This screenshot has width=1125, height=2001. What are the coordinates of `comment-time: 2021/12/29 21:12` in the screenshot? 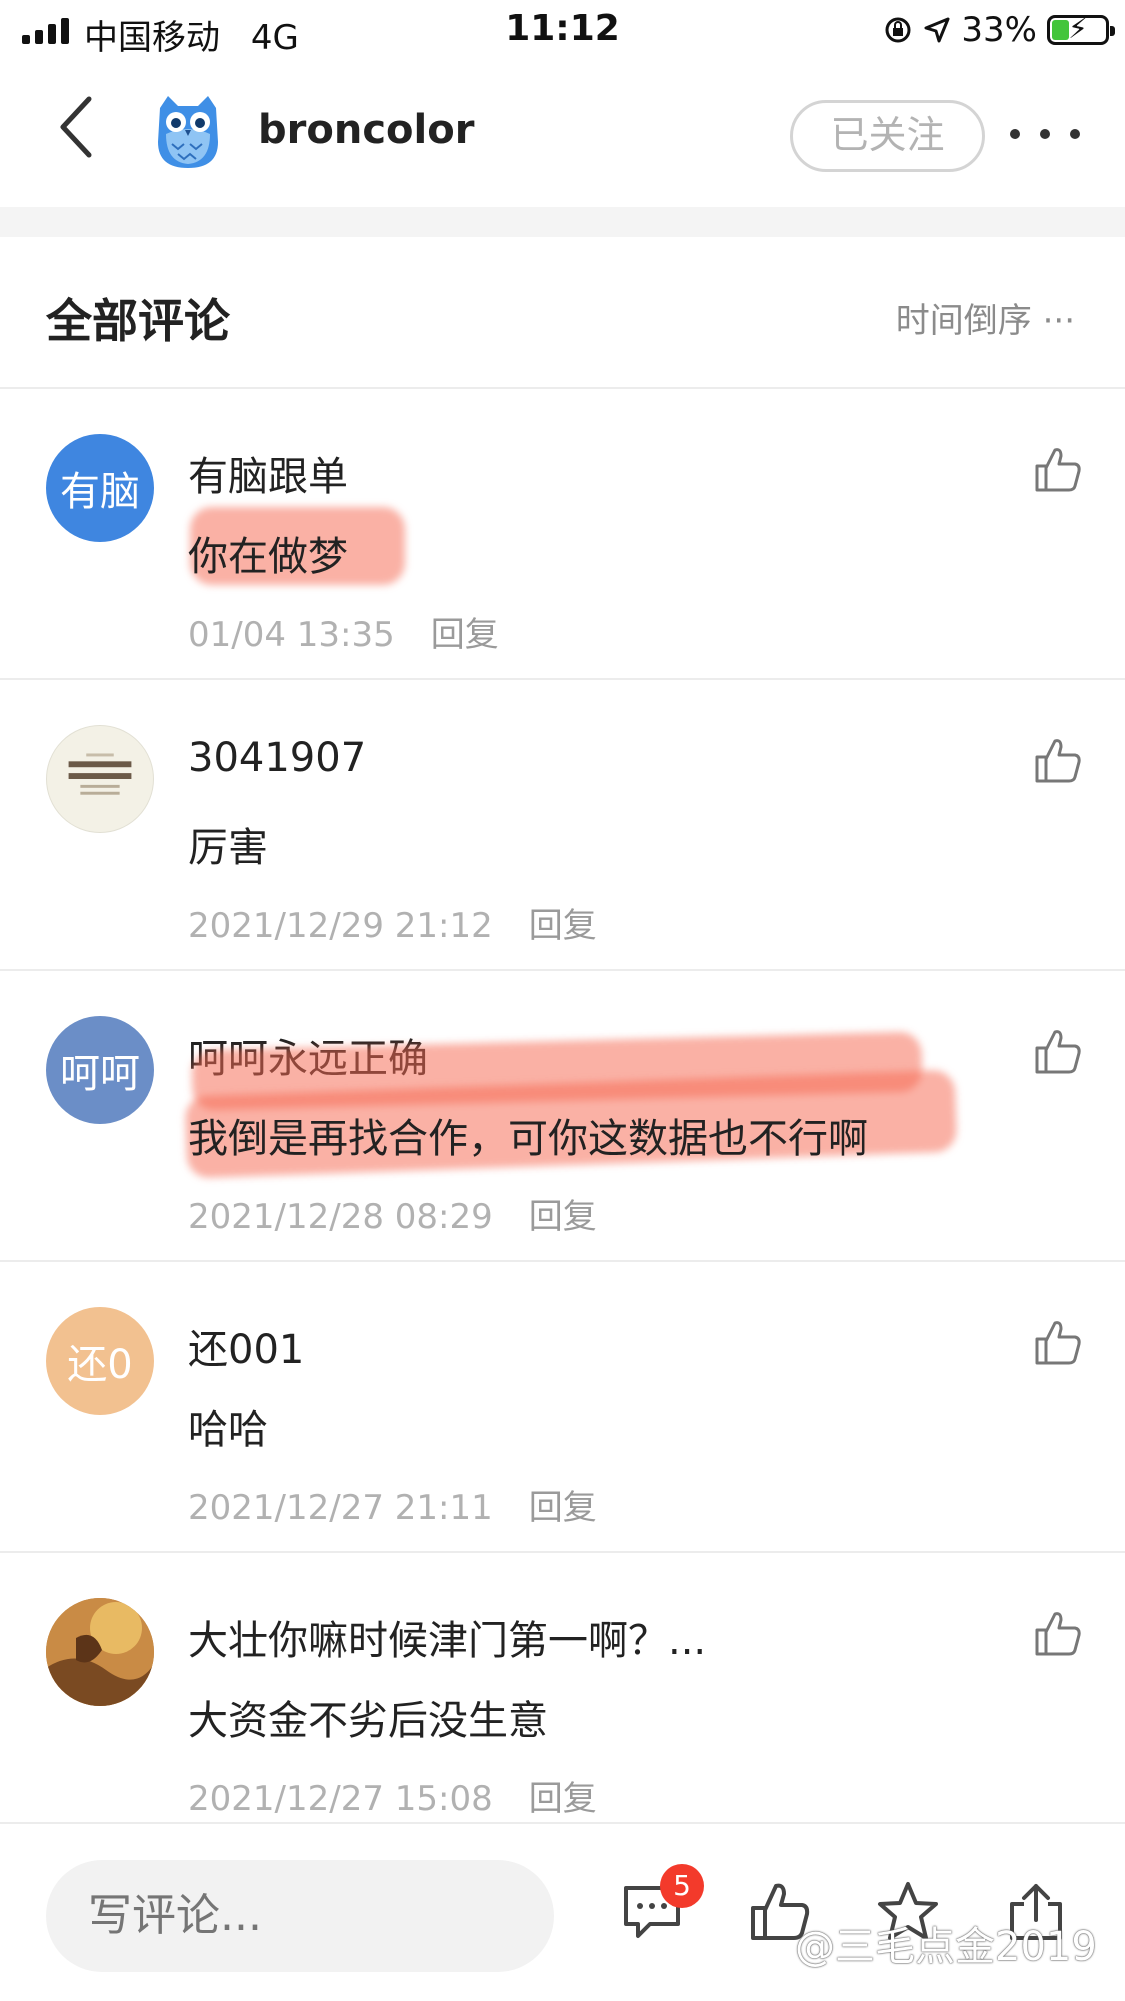 It's located at (340, 926).